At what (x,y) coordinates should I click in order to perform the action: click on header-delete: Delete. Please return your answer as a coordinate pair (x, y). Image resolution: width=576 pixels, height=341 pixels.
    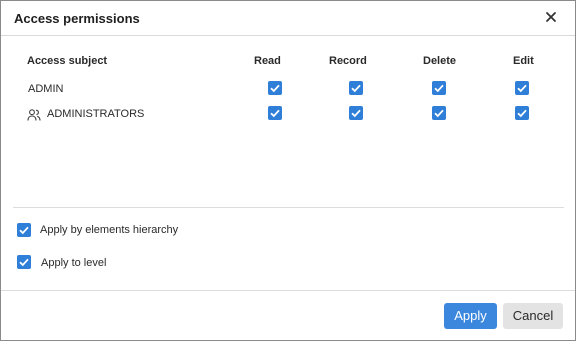
    Looking at the image, I should click on (440, 61).